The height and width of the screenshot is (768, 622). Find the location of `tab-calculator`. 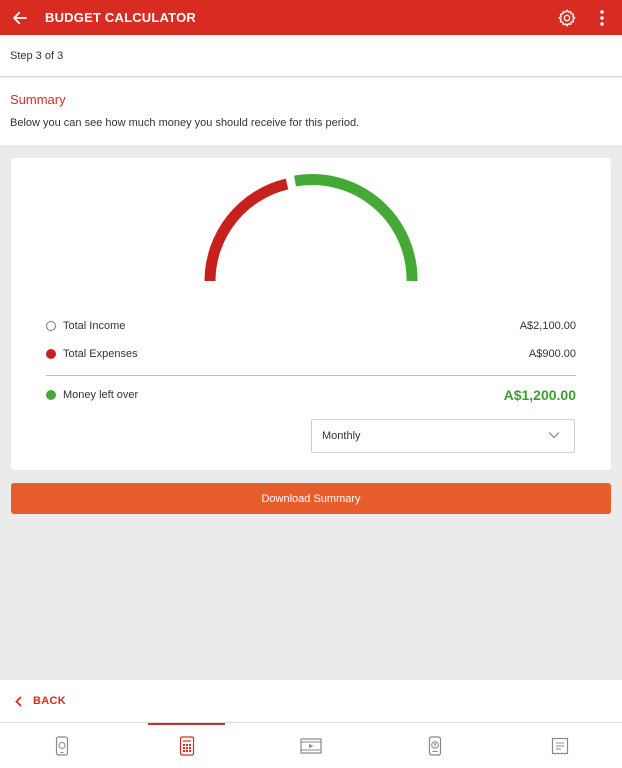

tab-calculator is located at coordinates (186, 745).